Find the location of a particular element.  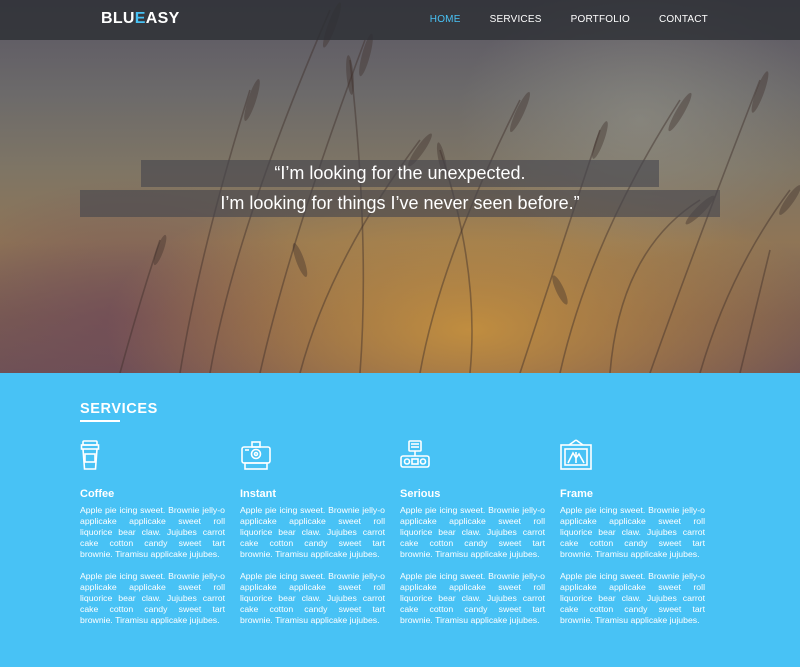

hero-quote-line-1: “I’m looking for the unexpected. is located at coordinates (400, 173).